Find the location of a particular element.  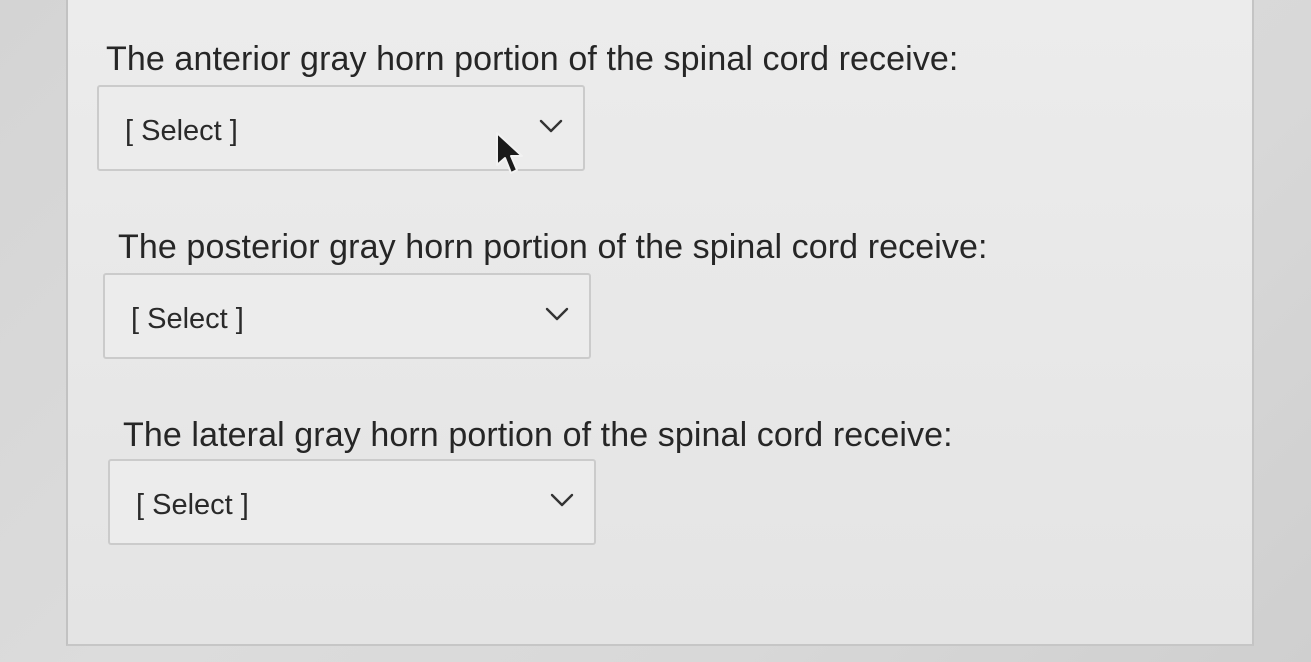

question-3-select-value: [ Select ] is located at coordinates (192, 505).